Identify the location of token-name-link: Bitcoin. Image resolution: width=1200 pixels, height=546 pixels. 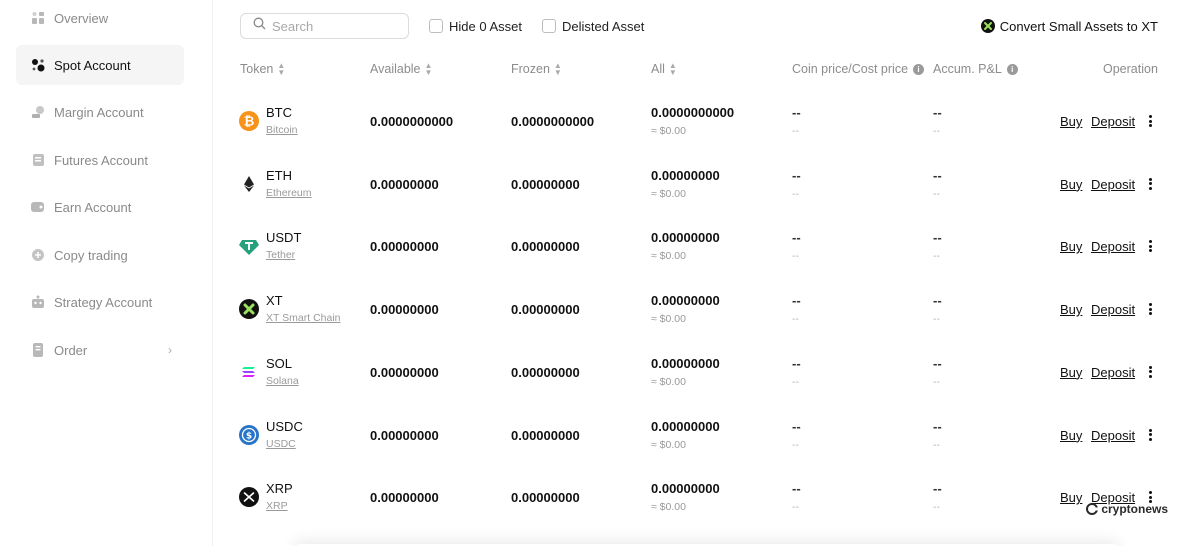
(282, 130).